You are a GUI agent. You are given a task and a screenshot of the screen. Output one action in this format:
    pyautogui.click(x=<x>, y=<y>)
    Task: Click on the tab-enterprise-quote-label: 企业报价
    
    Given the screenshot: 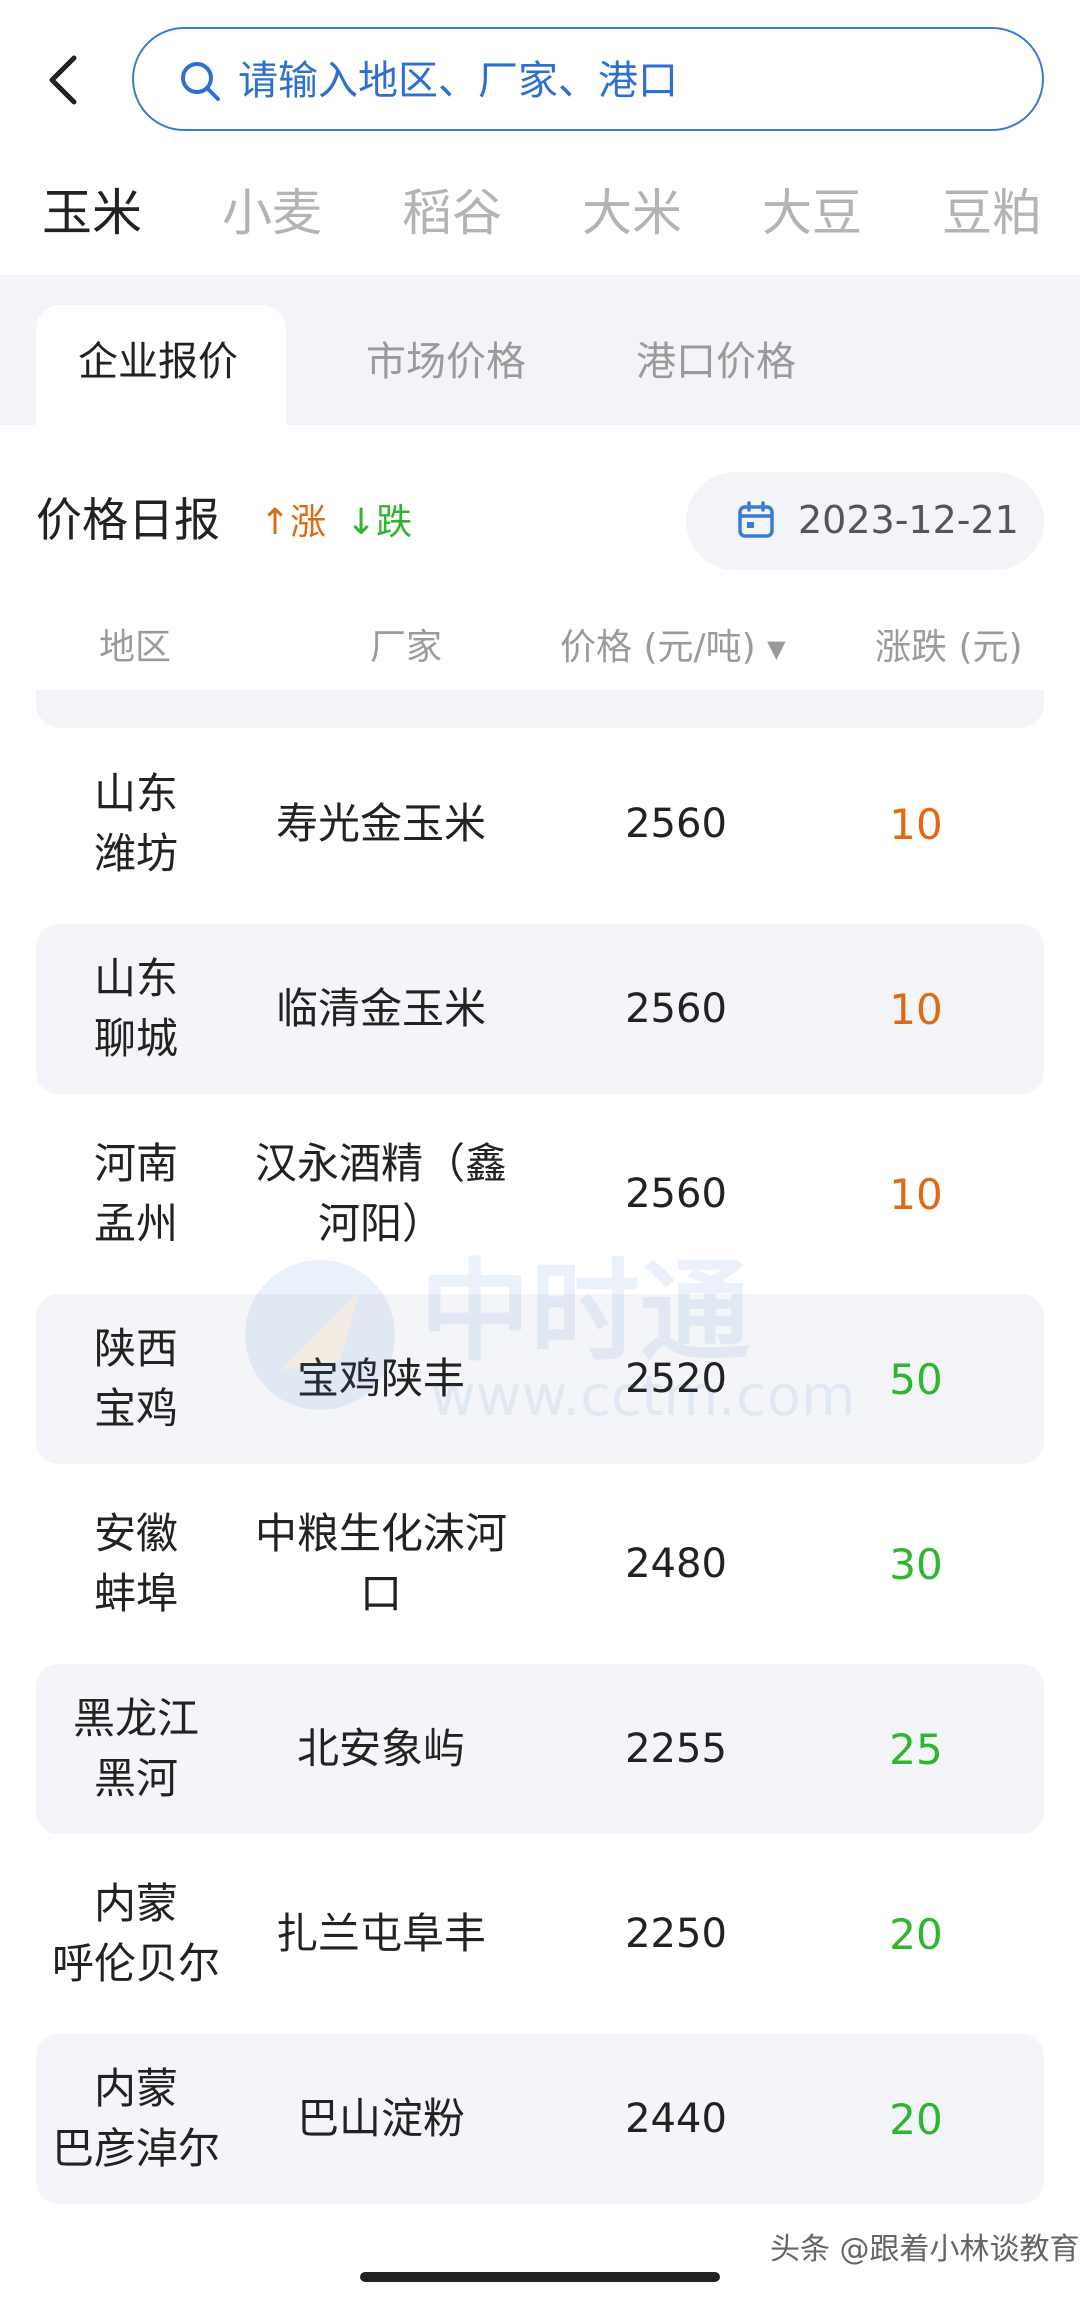 What is the action you would take?
    pyautogui.click(x=158, y=362)
    